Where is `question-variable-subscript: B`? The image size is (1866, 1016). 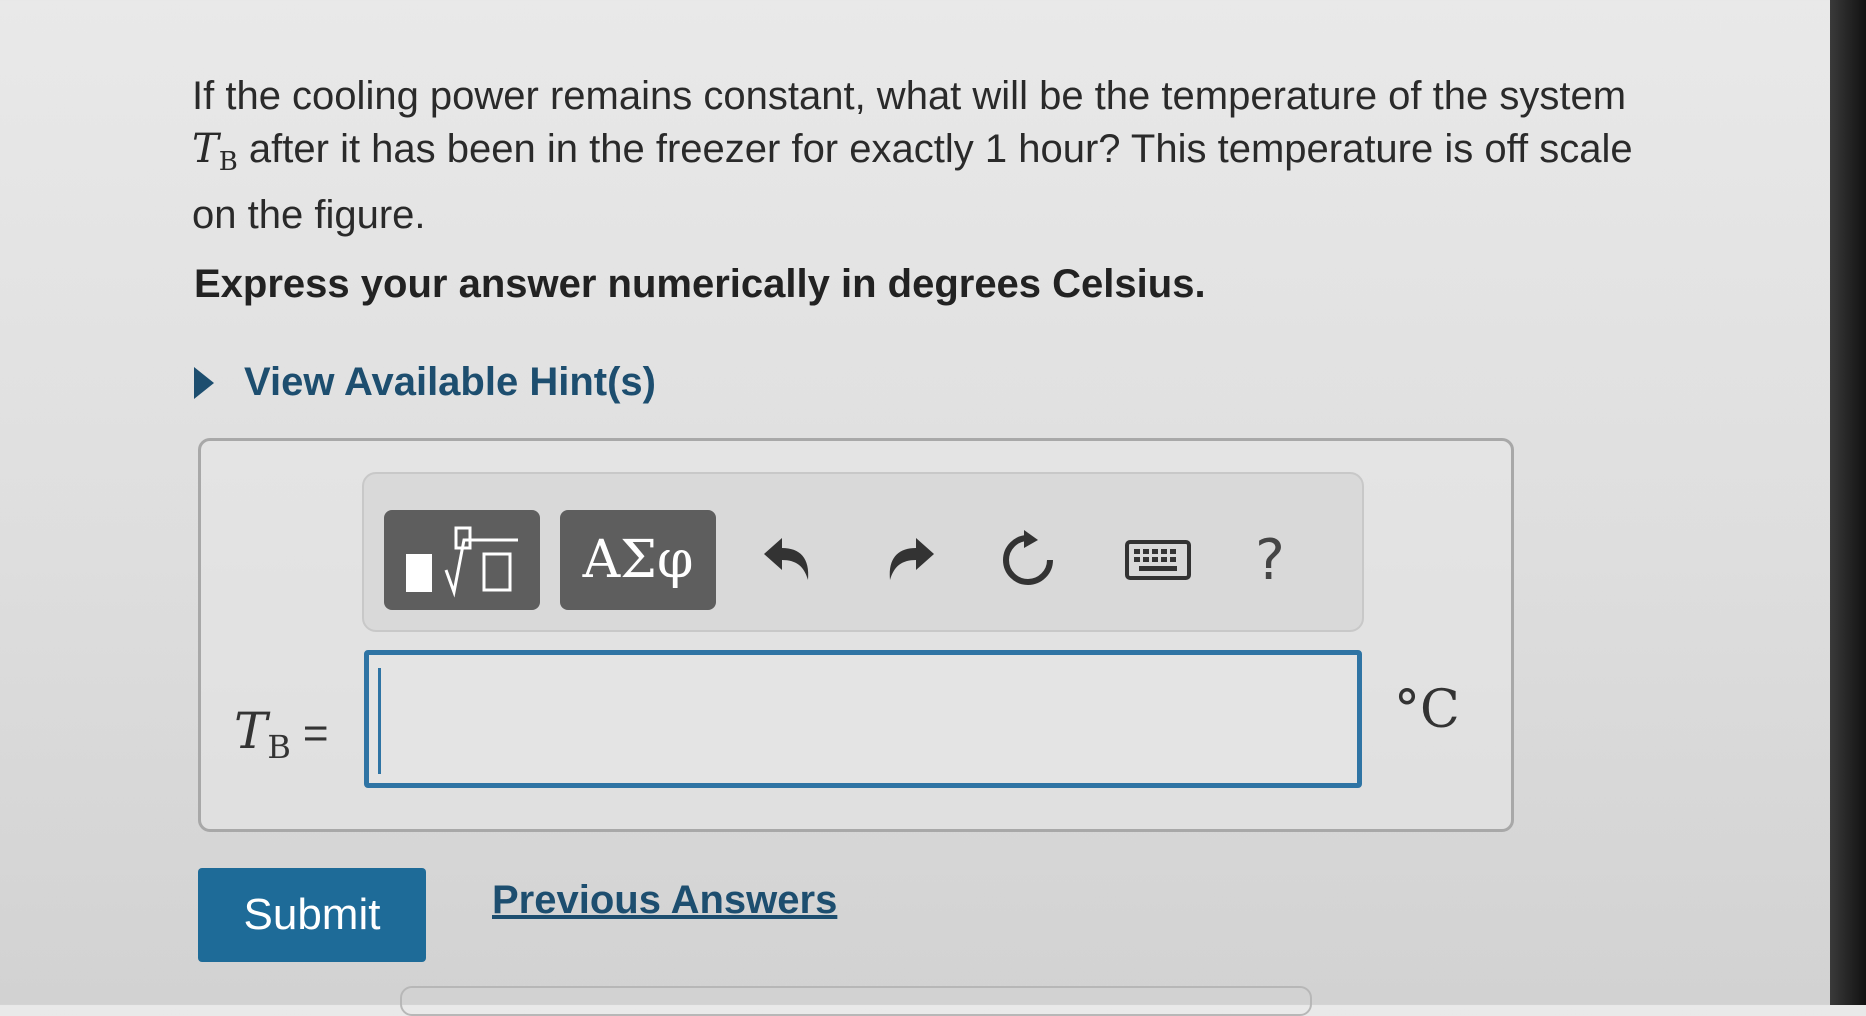 question-variable-subscript: B is located at coordinates (228, 162).